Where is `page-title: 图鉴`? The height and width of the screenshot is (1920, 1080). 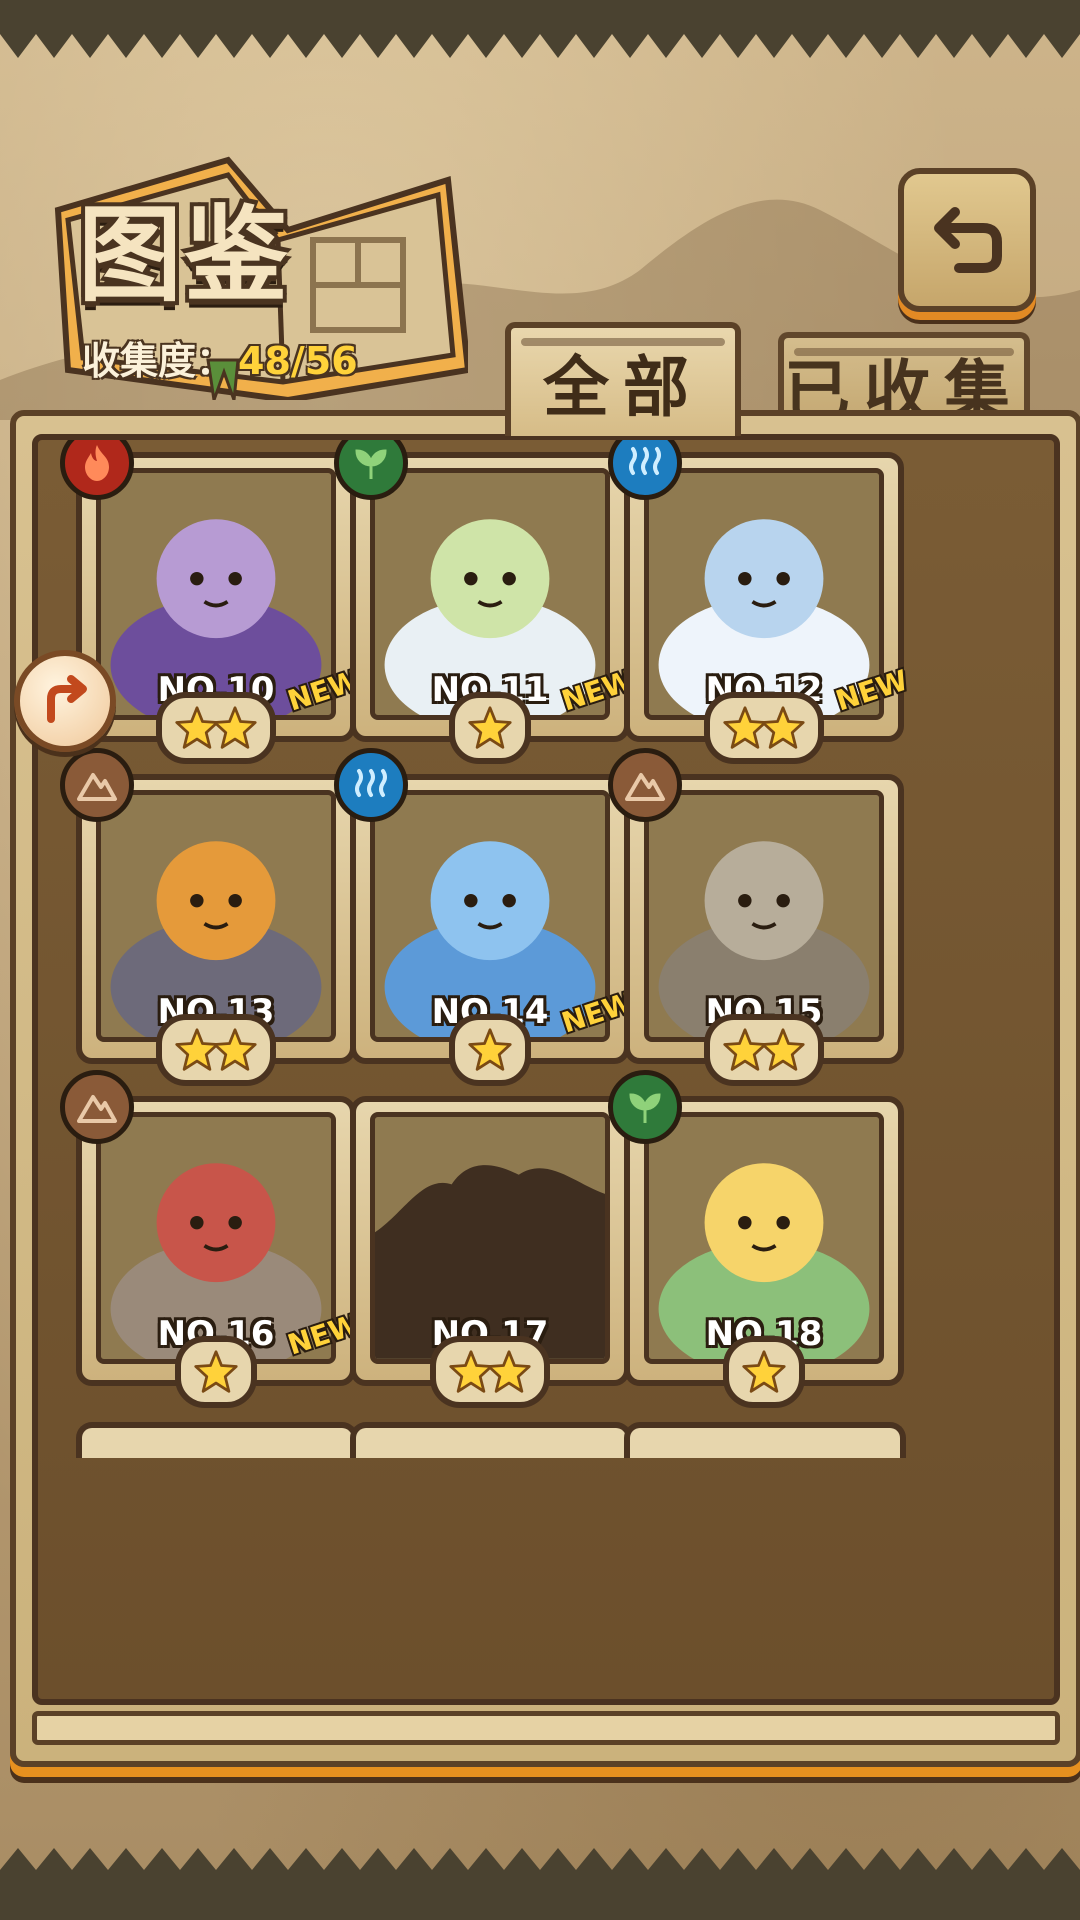 page-title: 图鉴 is located at coordinates (184, 254).